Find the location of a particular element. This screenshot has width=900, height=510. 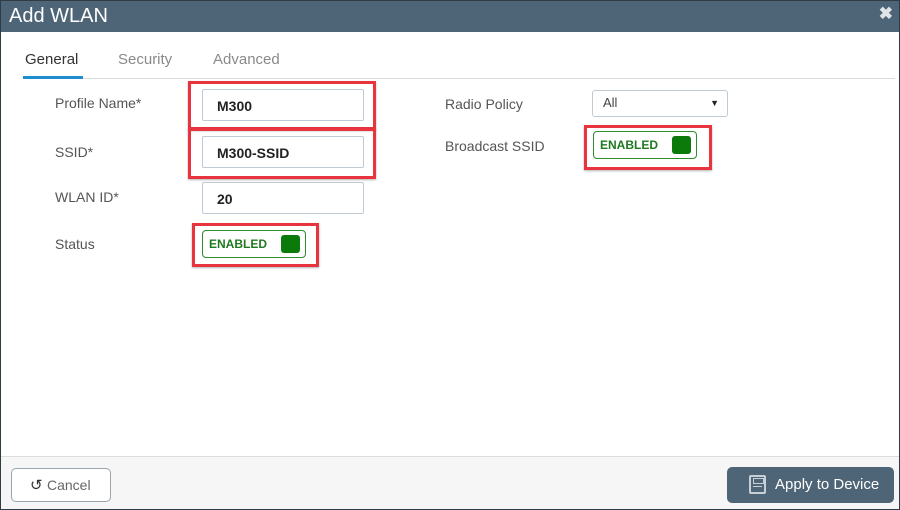

apply-to-device-button: Apply to Device is located at coordinates (810, 485).